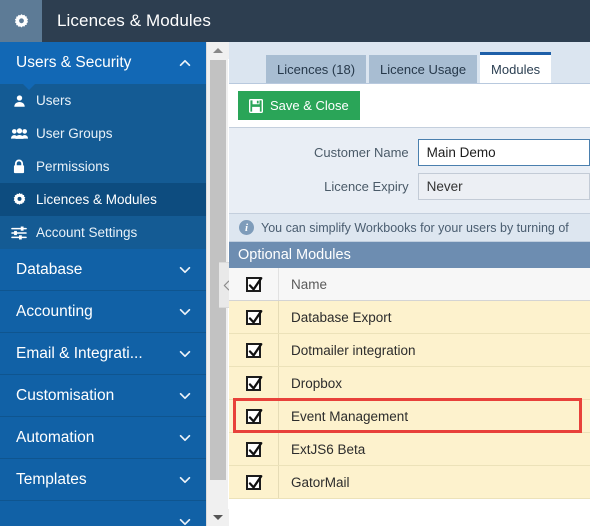 This screenshot has width=590, height=526. What do you see at coordinates (103, 438) in the screenshot?
I see `sidebar-group-automation: Automation` at bounding box center [103, 438].